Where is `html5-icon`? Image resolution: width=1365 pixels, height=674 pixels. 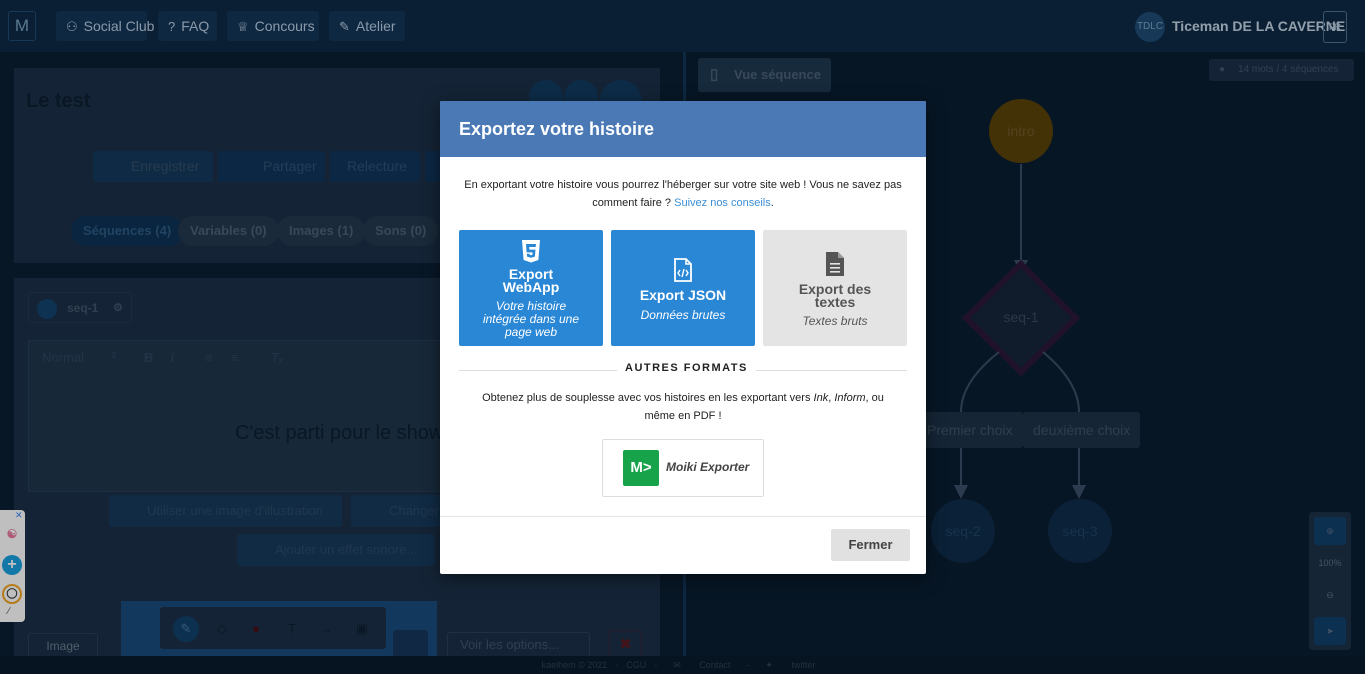 html5-icon is located at coordinates (531, 251).